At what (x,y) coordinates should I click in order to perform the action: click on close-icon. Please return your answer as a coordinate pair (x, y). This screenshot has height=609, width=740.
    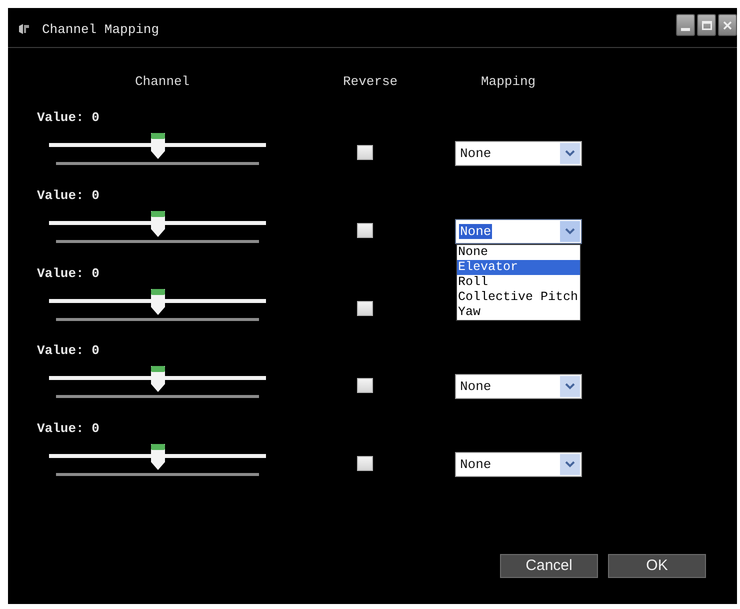
    Looking at the image, I should click on (727, 25).